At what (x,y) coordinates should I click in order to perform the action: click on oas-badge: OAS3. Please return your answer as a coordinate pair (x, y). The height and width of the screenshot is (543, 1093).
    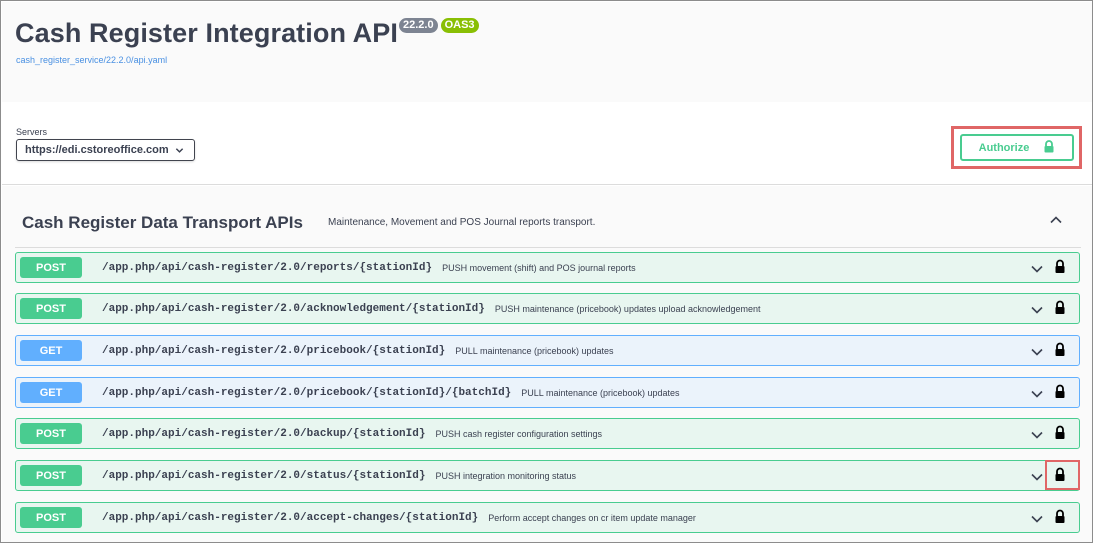
    Looking at the image, I should click on (459, 25).